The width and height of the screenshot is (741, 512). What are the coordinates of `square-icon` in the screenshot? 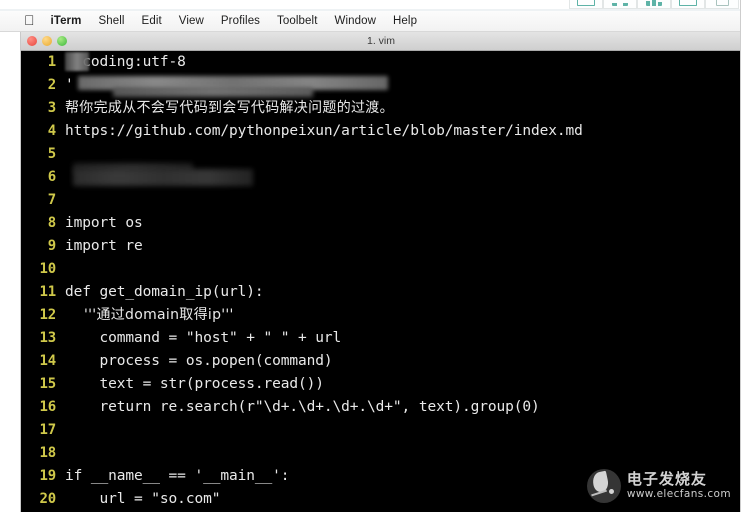 It's located at (722, 3).